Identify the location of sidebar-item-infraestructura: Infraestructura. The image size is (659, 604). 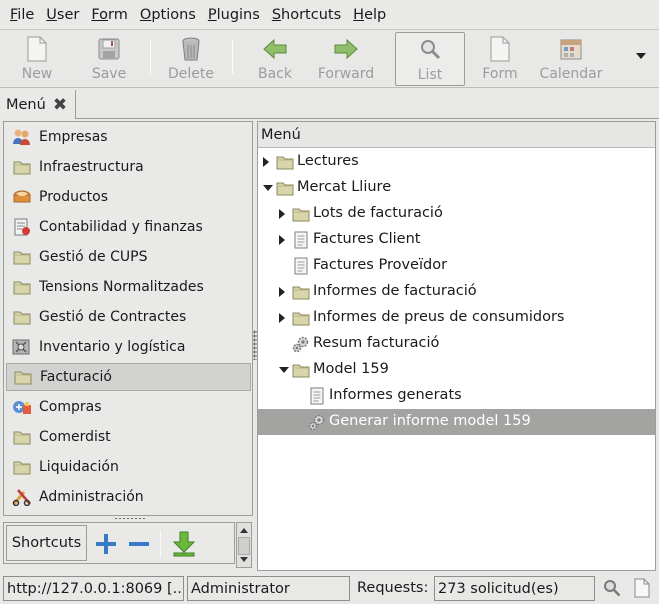
(128, 167).